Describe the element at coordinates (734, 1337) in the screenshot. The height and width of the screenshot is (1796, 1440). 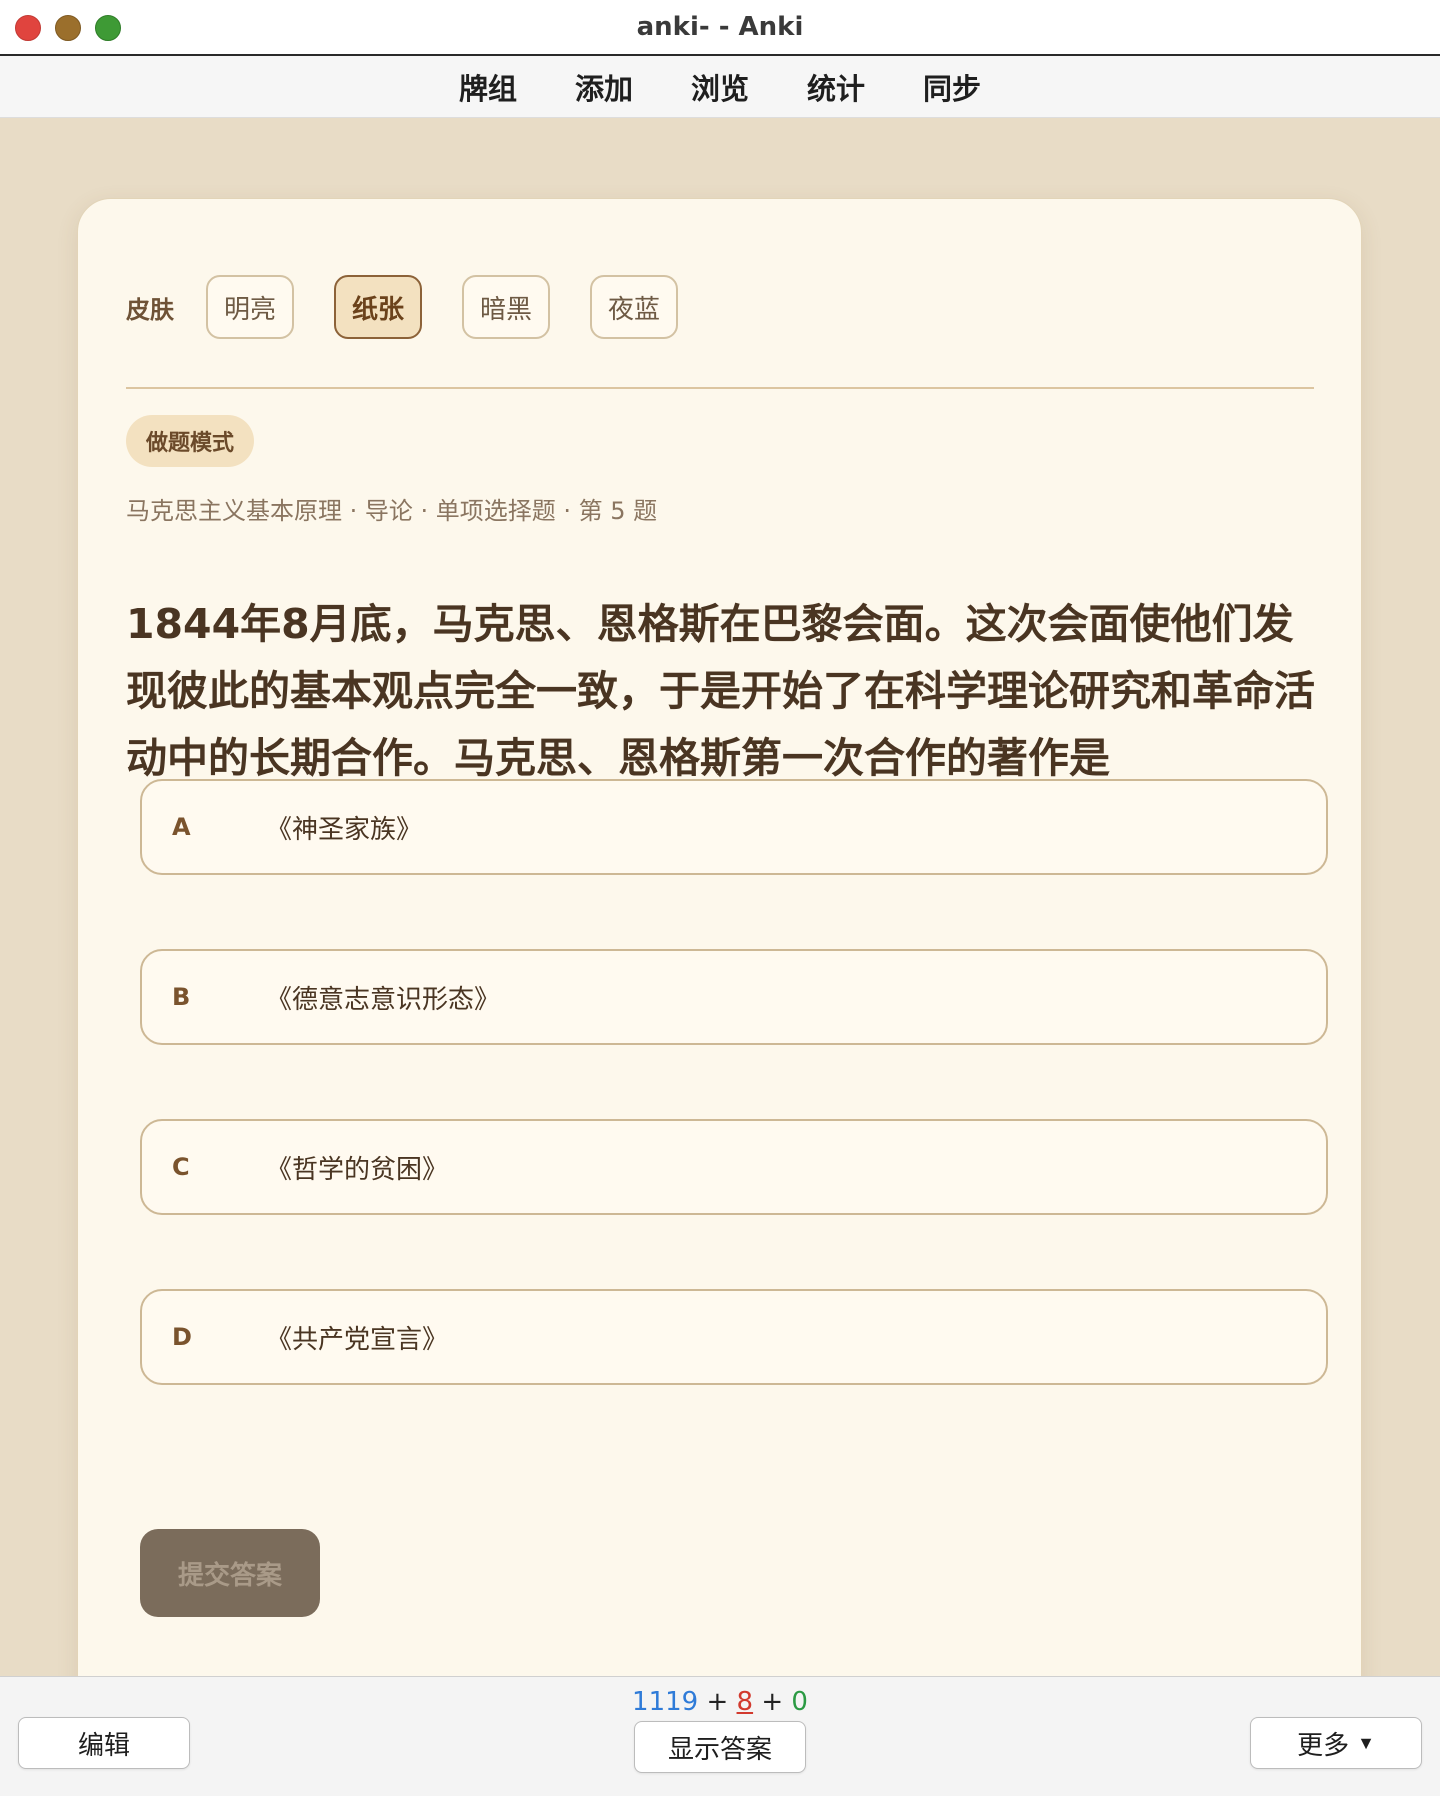
I see `option-d: D 《共产党宣言》` at that location.